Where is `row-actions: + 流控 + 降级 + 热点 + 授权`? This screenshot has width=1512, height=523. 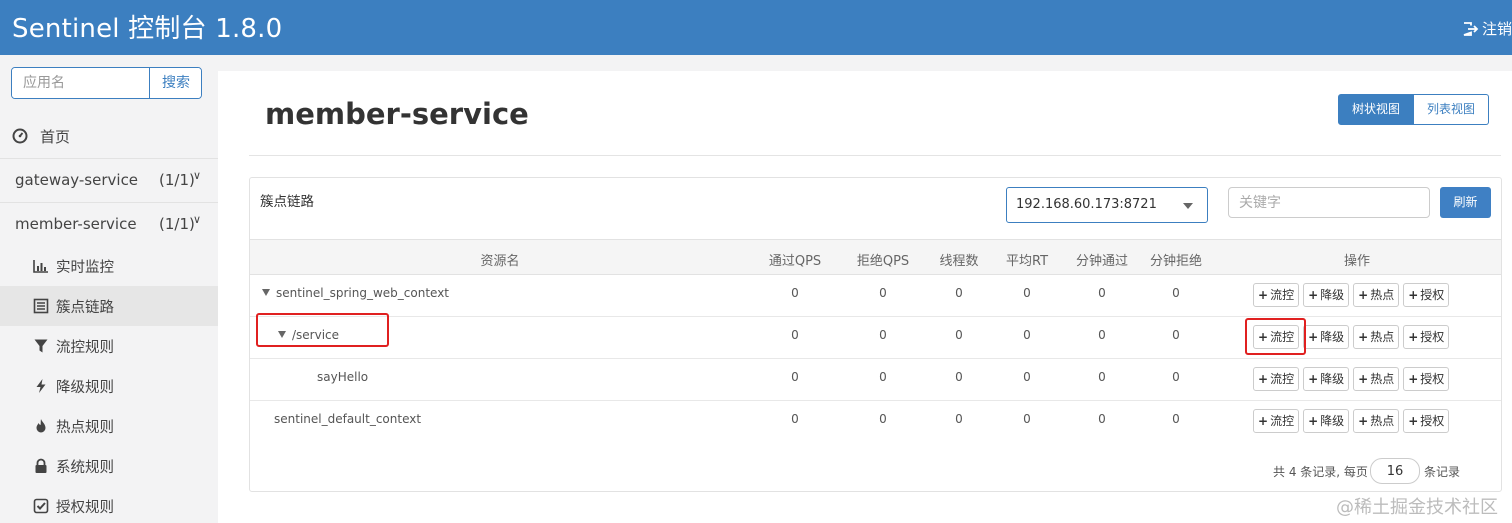
row-actions: + 流控 + 降级 + 热点 + 授权 is located at coordinates (1351, 379).